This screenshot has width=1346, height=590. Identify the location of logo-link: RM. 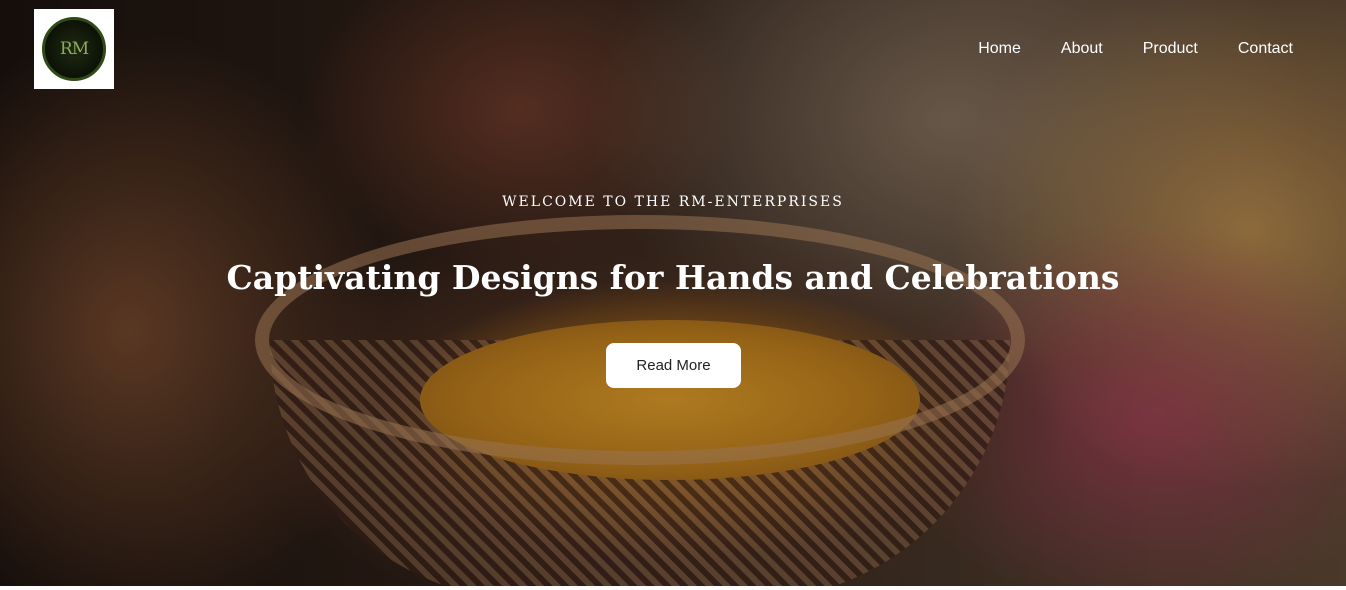
(74, 49).